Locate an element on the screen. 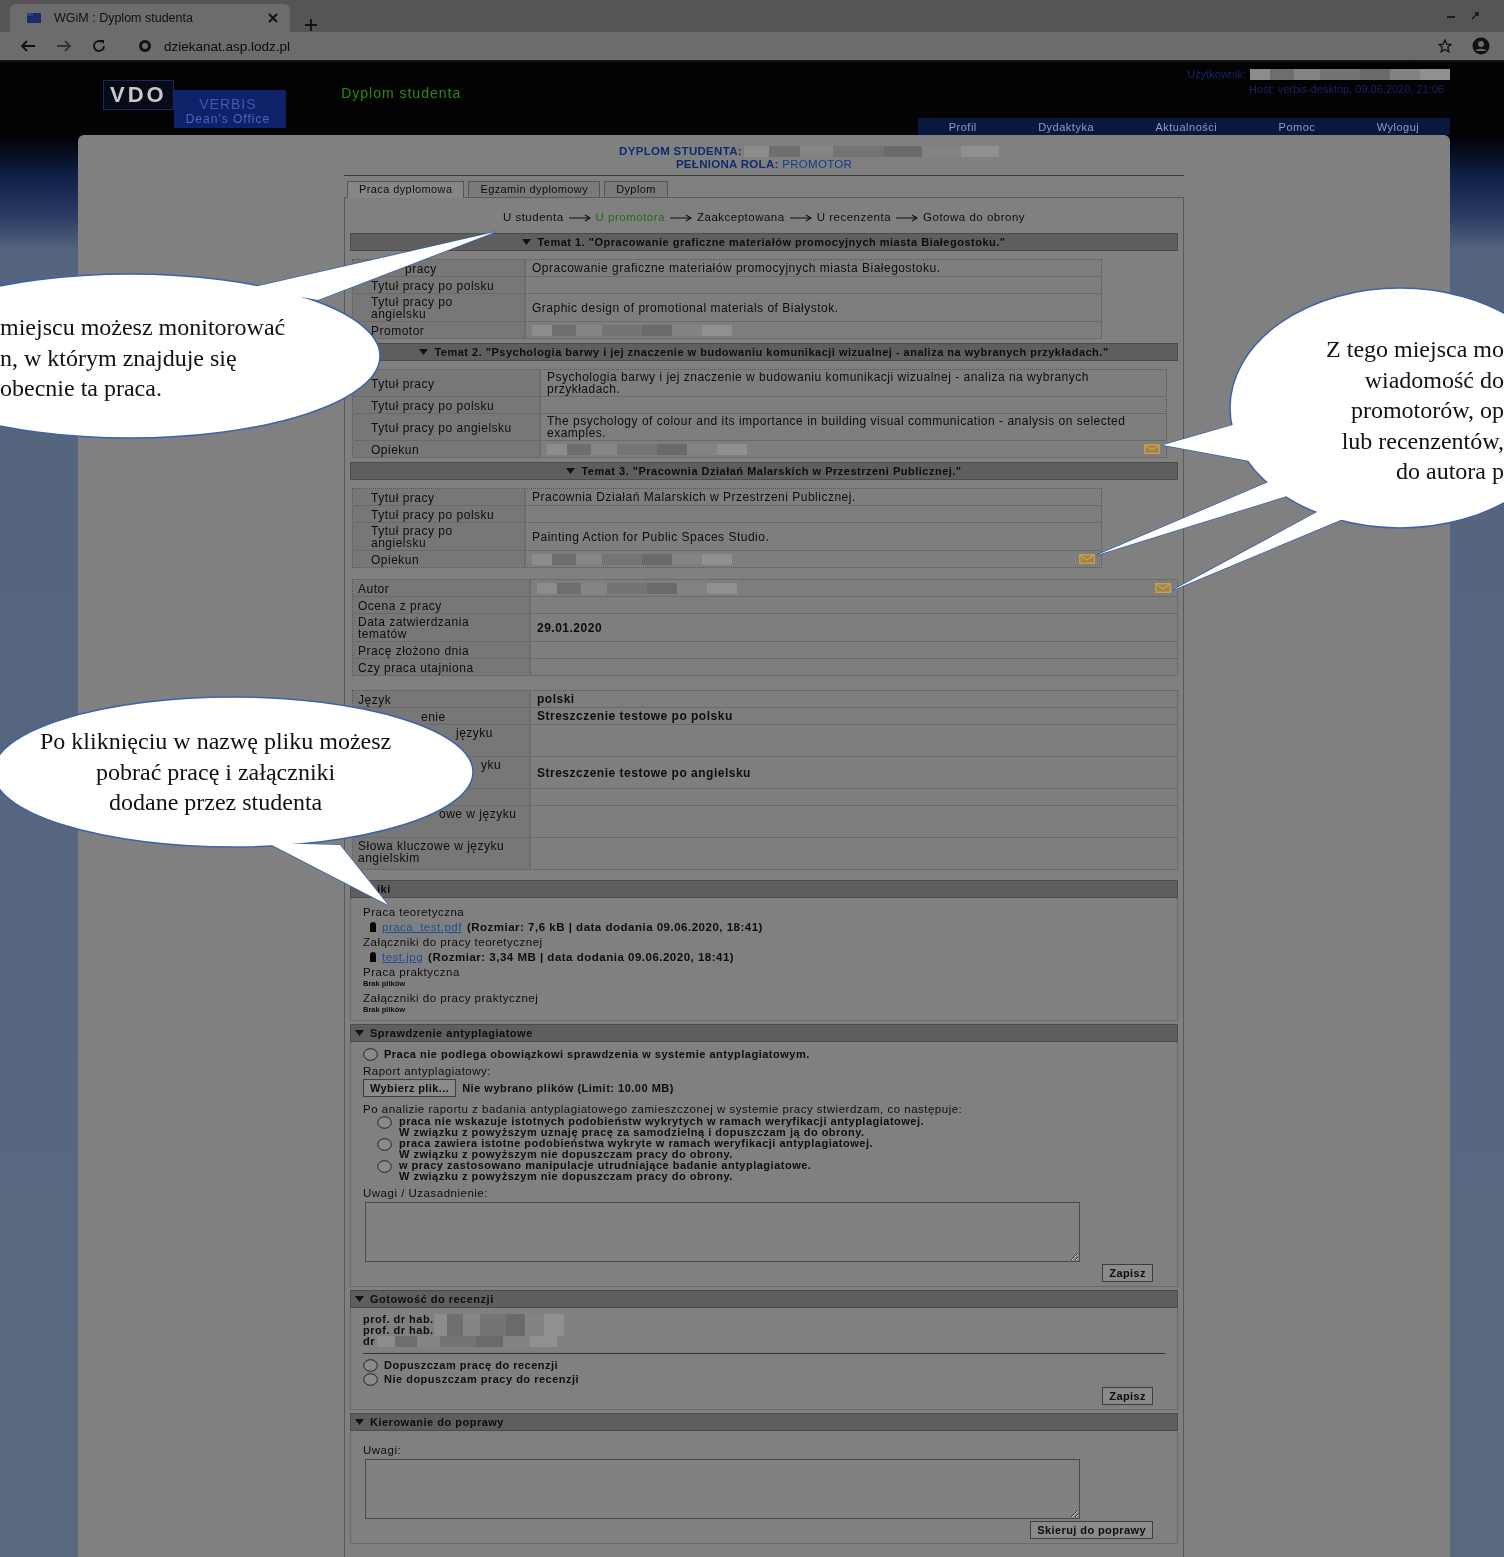 This screenshot has height=1557, width=1504. tab: Dyplom is located at coordinates (636, 189).